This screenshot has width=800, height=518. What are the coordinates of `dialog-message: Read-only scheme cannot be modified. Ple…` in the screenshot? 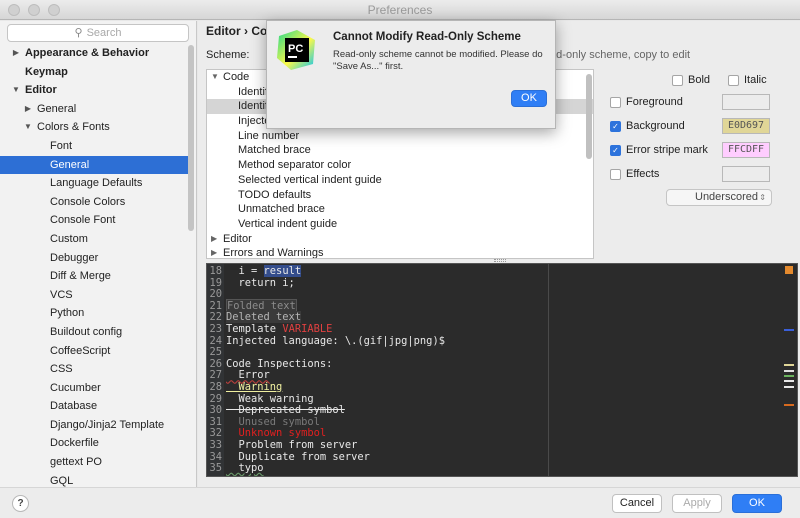 It's located at (438, 60).